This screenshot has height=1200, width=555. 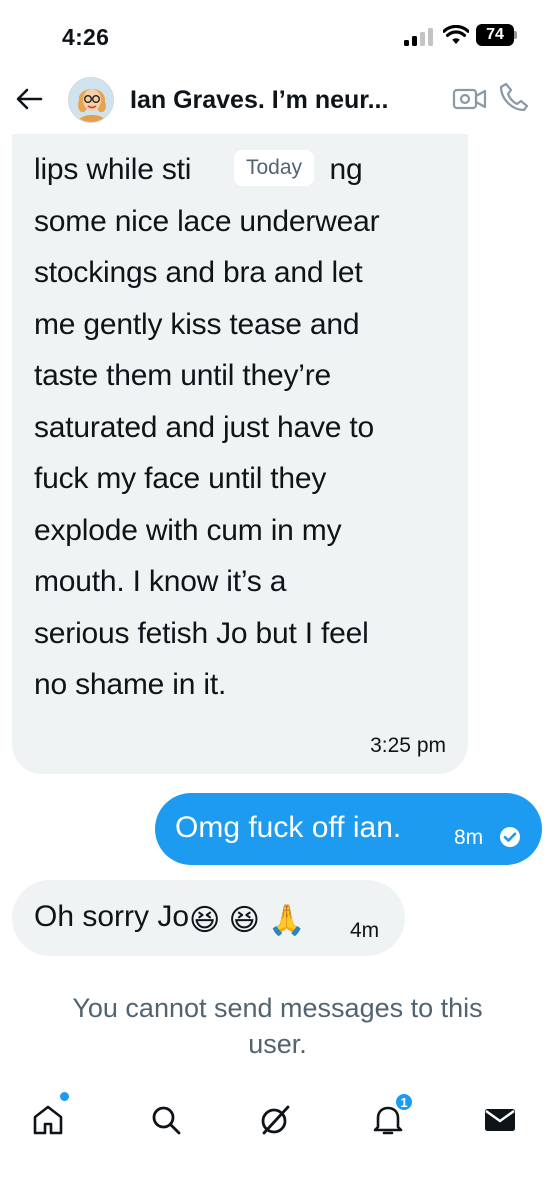 I want to click on nav-search, so click(x=166, y=1120).